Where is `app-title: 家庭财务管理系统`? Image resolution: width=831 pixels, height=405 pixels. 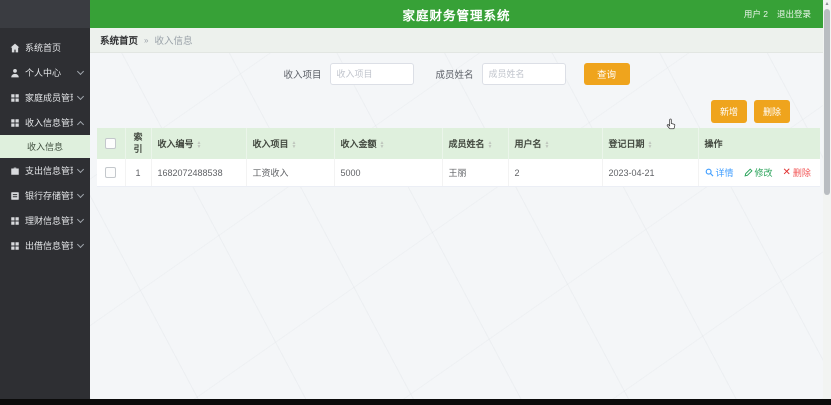 app-title: 家庭财务管理系统 is located at coordinates (456, 15).